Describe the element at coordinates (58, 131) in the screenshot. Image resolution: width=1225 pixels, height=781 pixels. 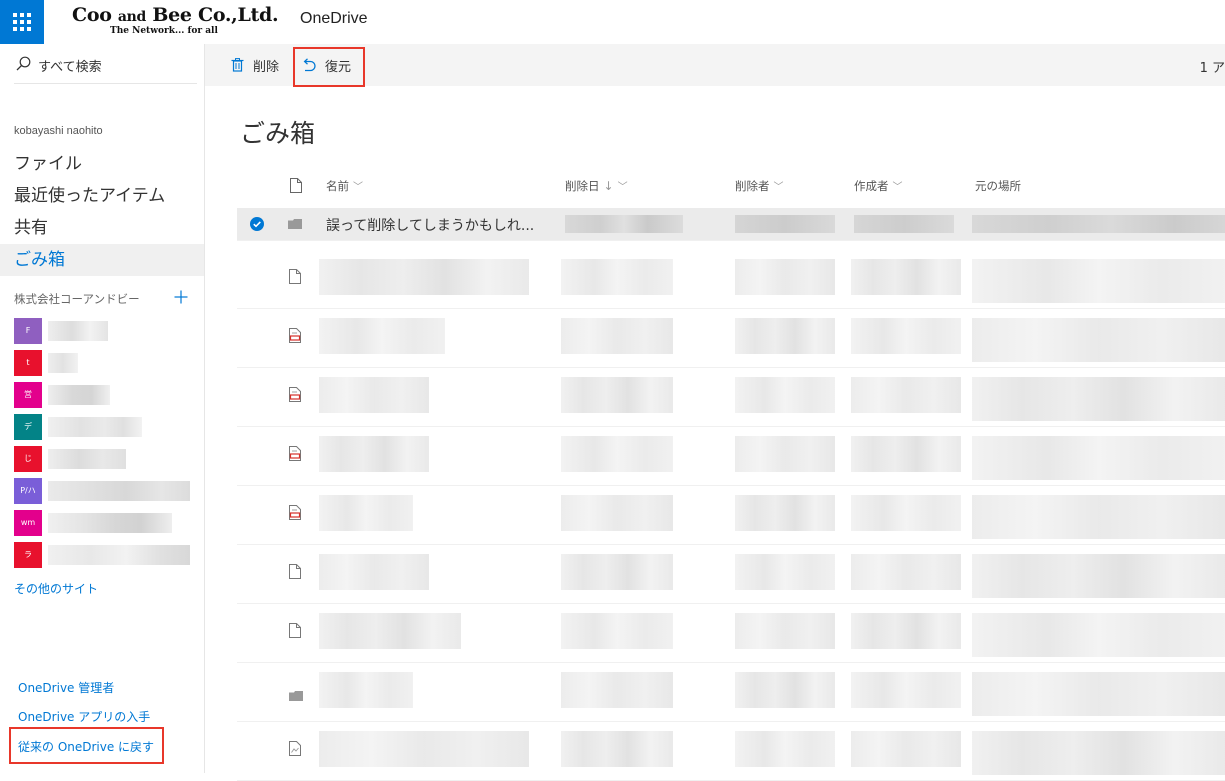
I see `user-name: kobayashi naohito` at that location.